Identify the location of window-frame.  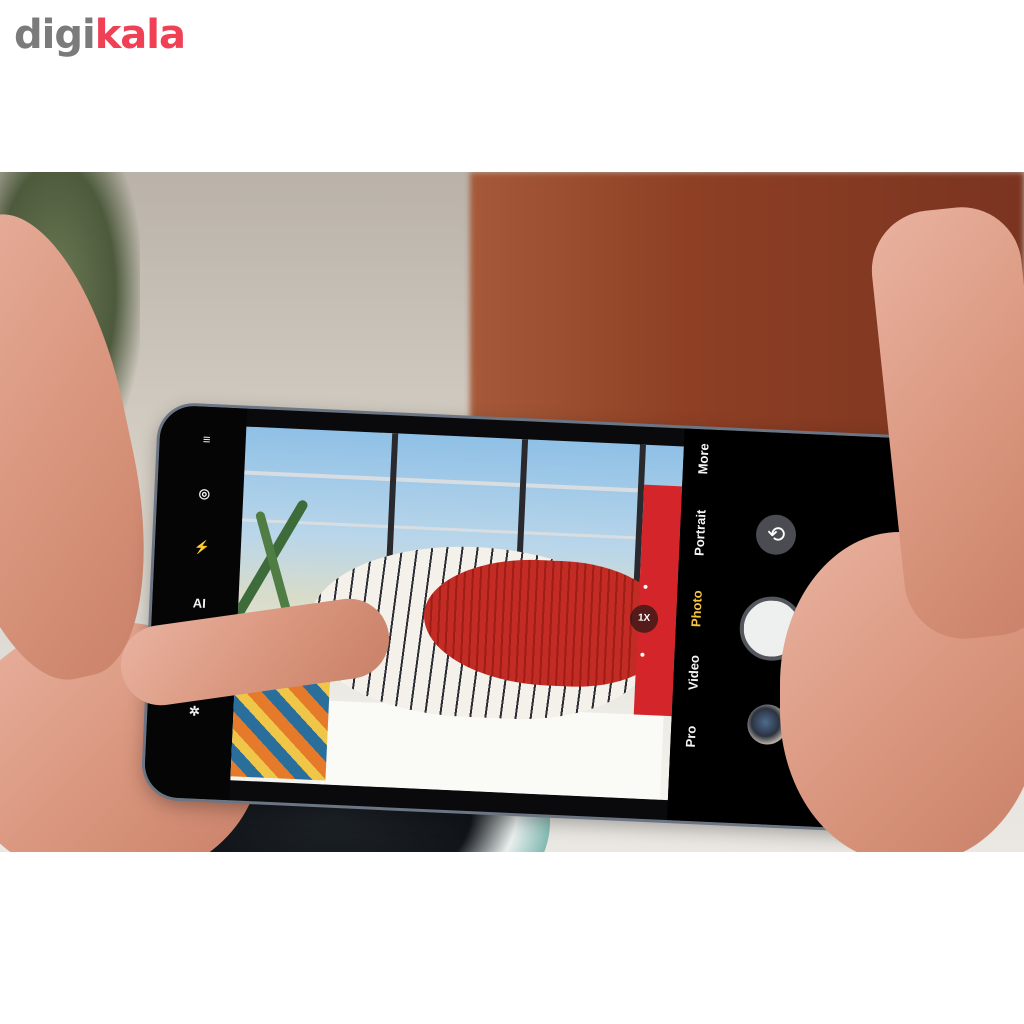
(392, 503).